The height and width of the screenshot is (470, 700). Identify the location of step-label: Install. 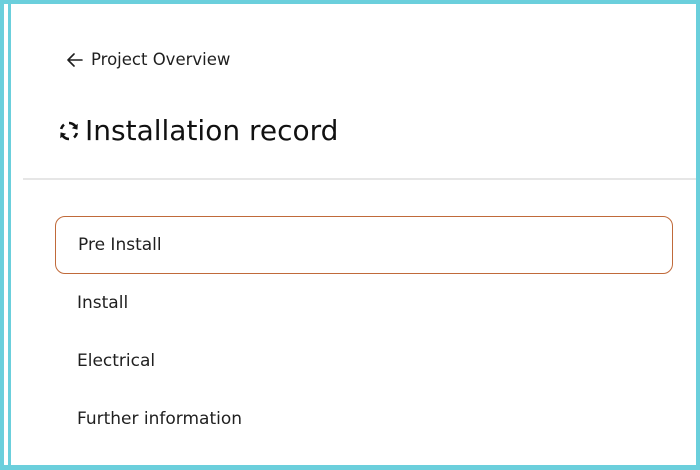
(103, 303).